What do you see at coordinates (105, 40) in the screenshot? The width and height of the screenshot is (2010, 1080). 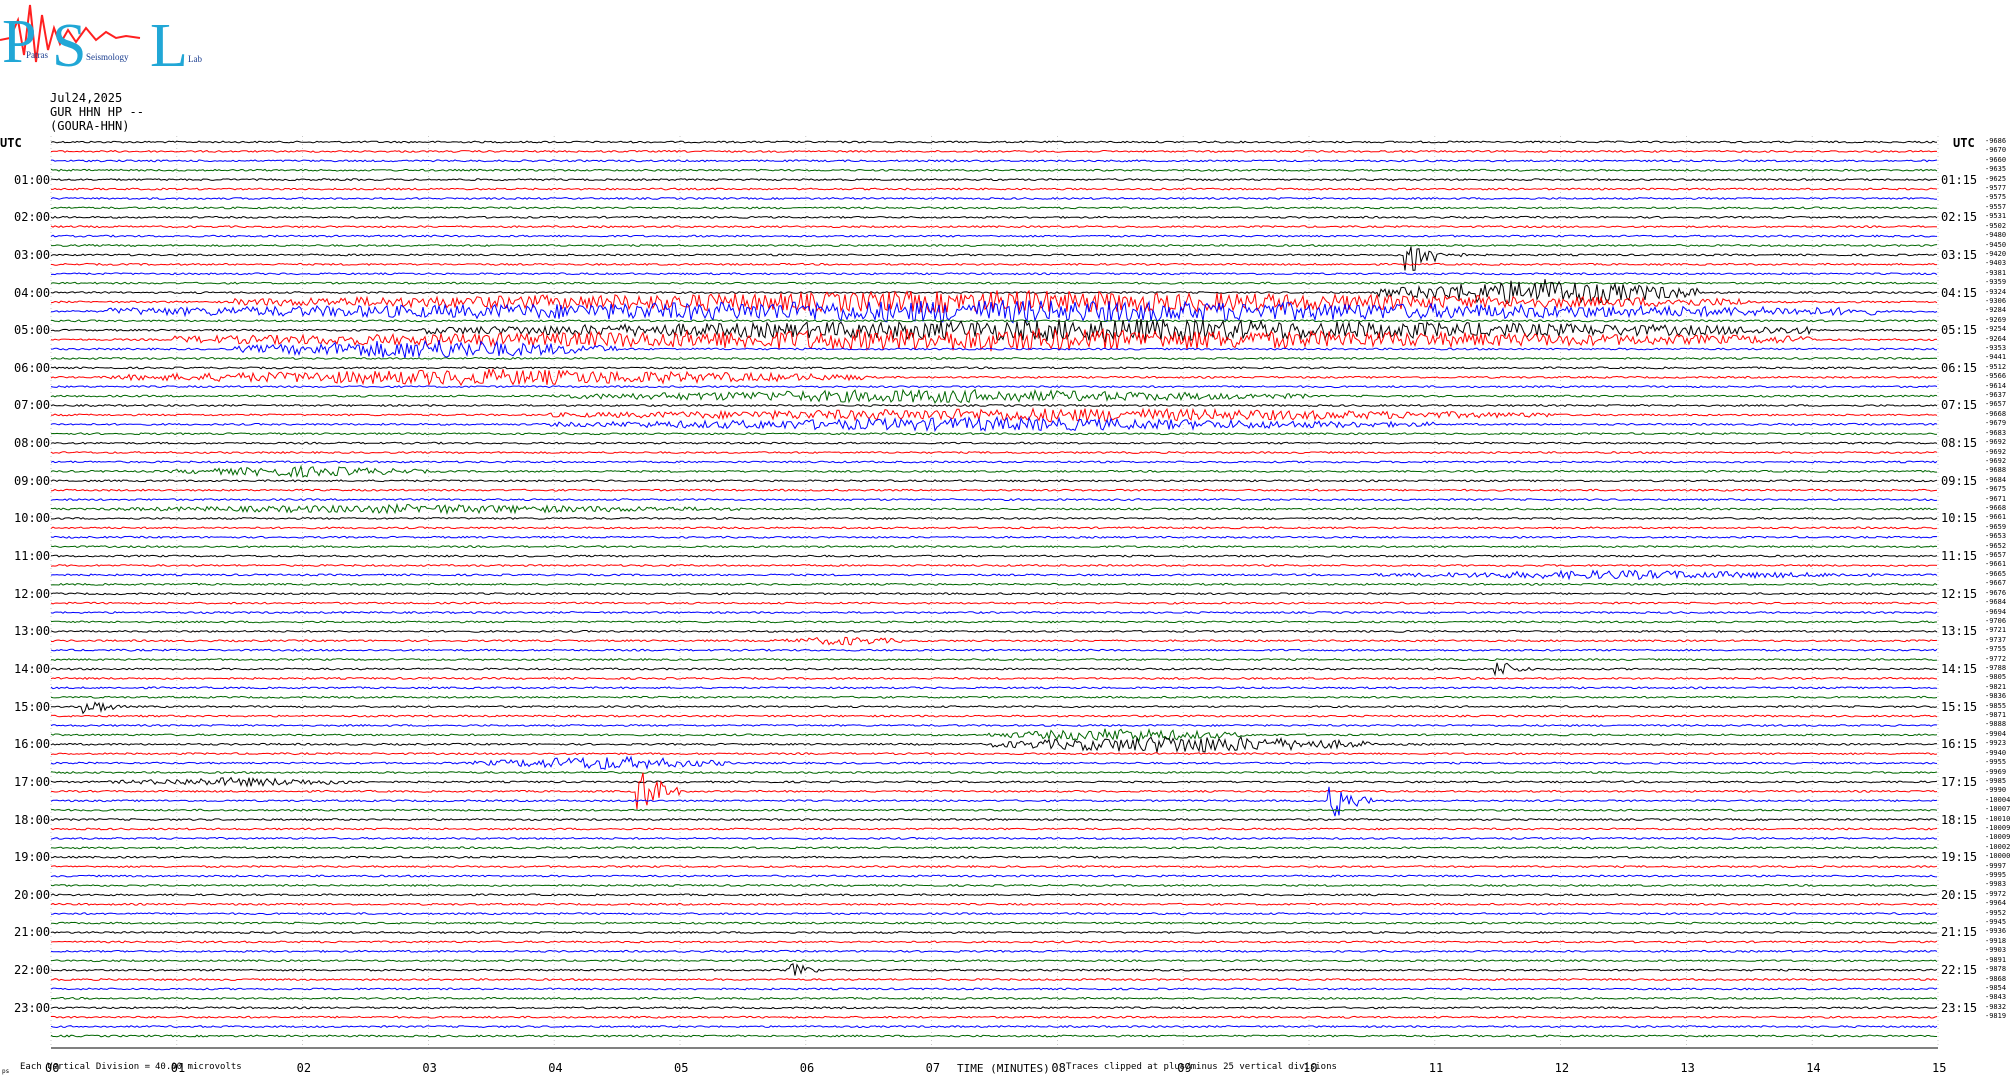 I see `psl-logo: P S L Patras Seismology Lab` at bounding box center [105, 40].